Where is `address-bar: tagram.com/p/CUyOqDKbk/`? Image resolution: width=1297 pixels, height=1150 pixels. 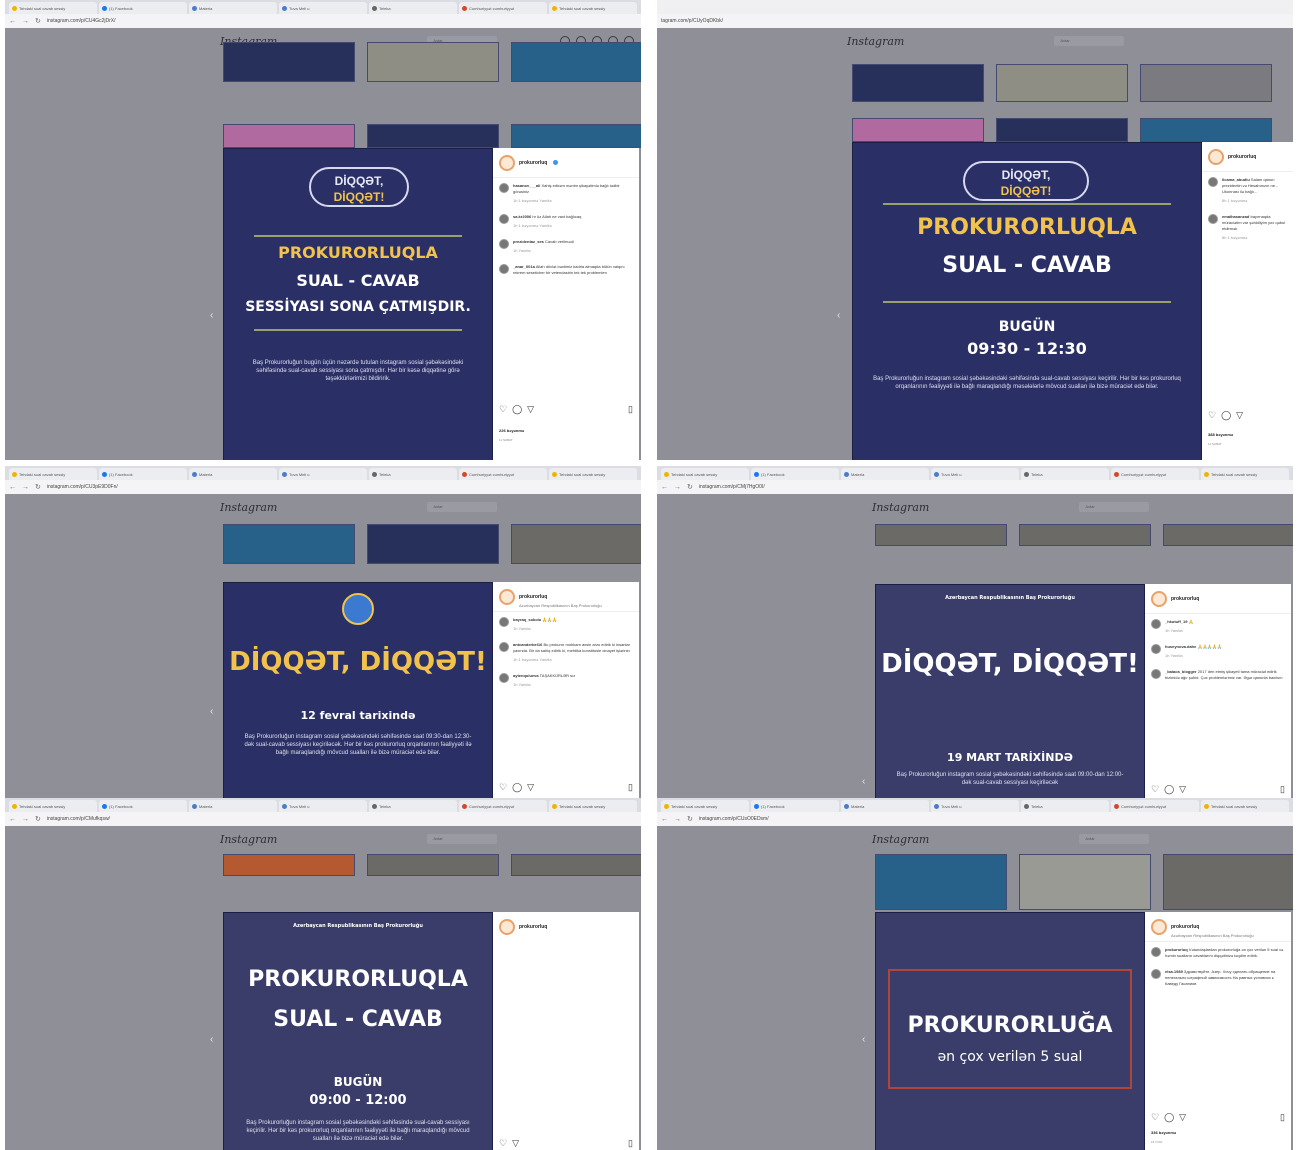
address-bar: tagram.com/p/CUyOqDKbk/ is located at coordinates (975, 21).